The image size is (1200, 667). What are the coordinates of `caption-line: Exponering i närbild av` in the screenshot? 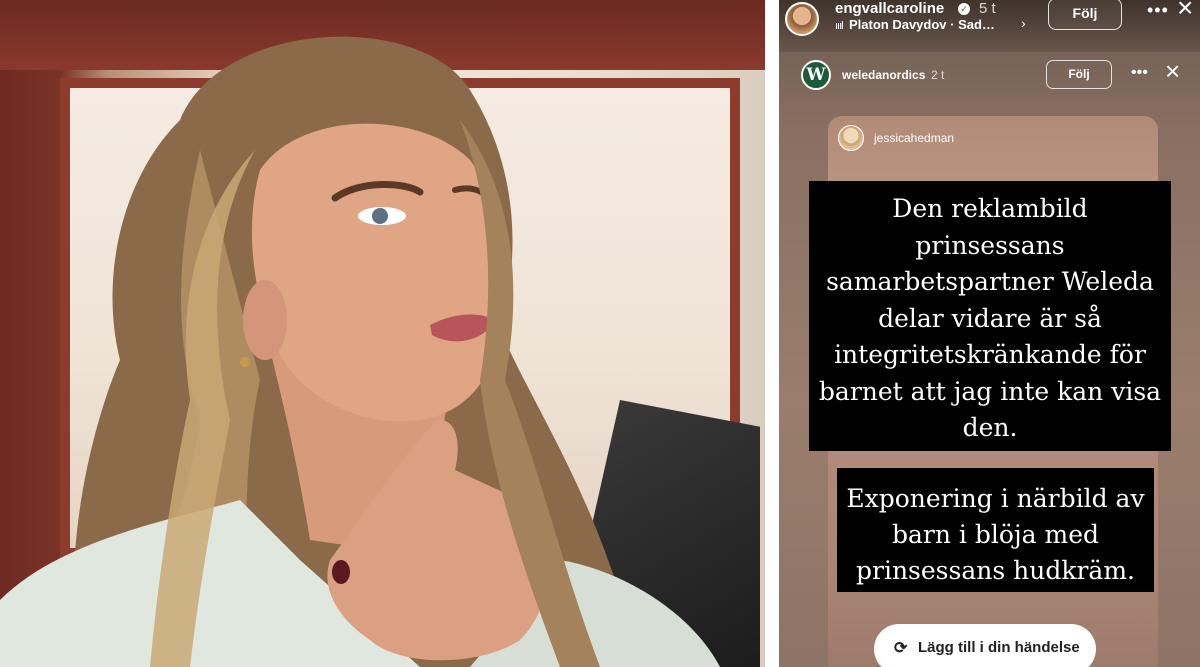 It's located at (995, 498).